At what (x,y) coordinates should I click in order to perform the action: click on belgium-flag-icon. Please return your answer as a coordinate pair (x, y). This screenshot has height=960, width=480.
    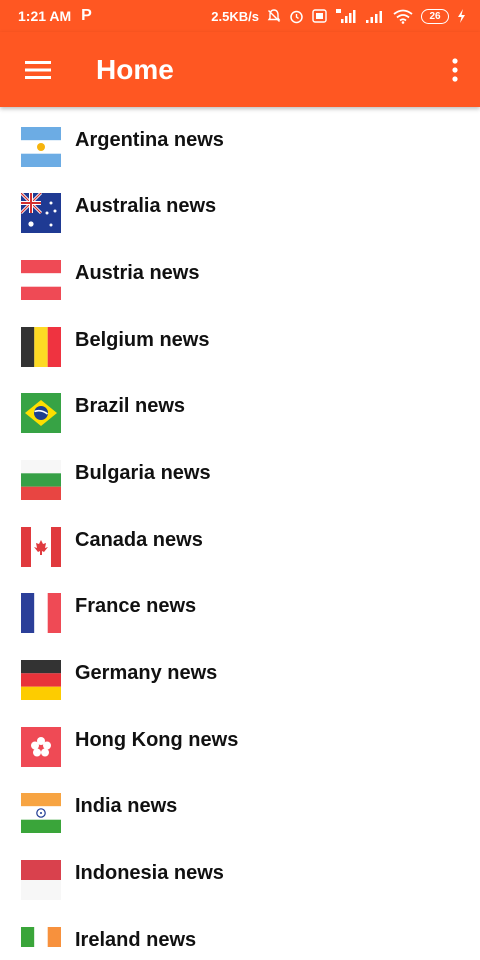
    Looking at the image, I should click on (41, 347).